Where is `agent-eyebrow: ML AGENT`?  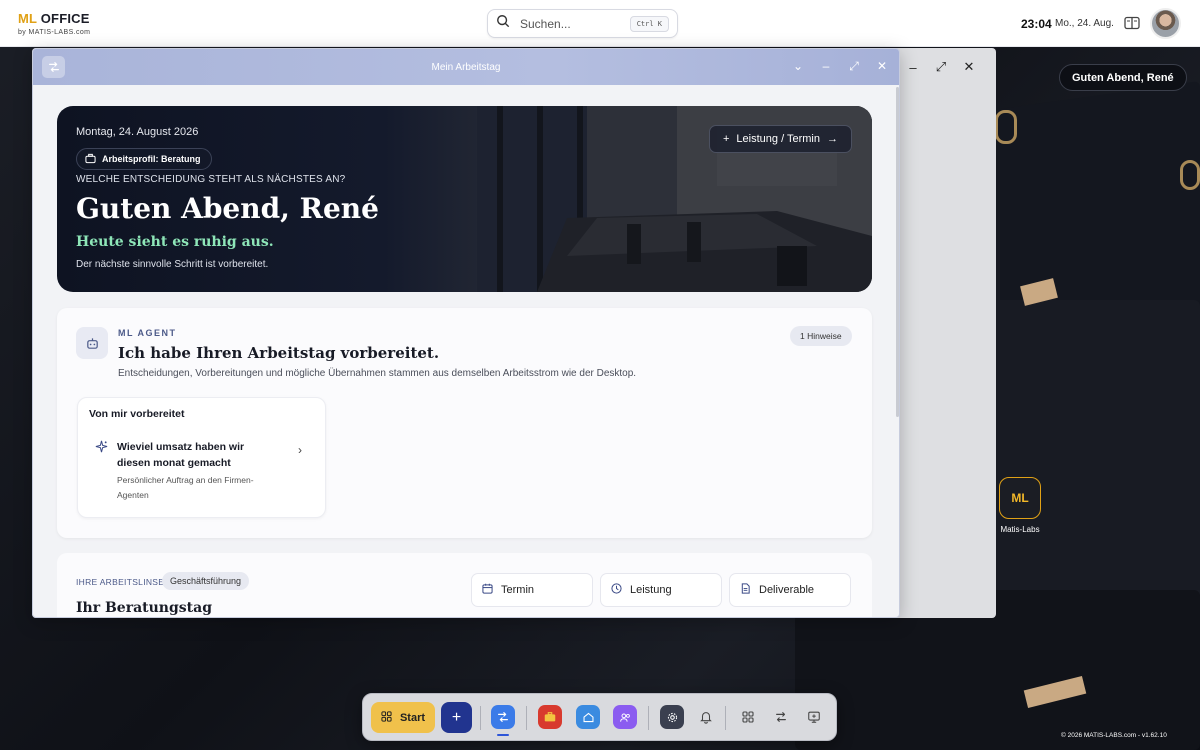 agent-eyebrow: ML AGENT is located at coordinates (147, 333).